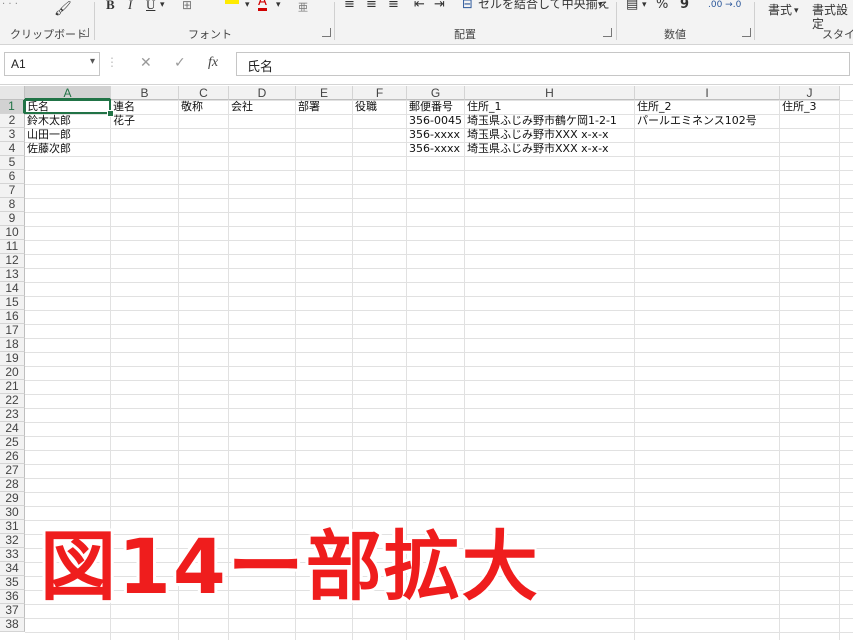 The image size is (853, 640). Describe the element at coordinates (632, 6) in the screenshot. I see `accounting-format-icon: ▤` at that location.